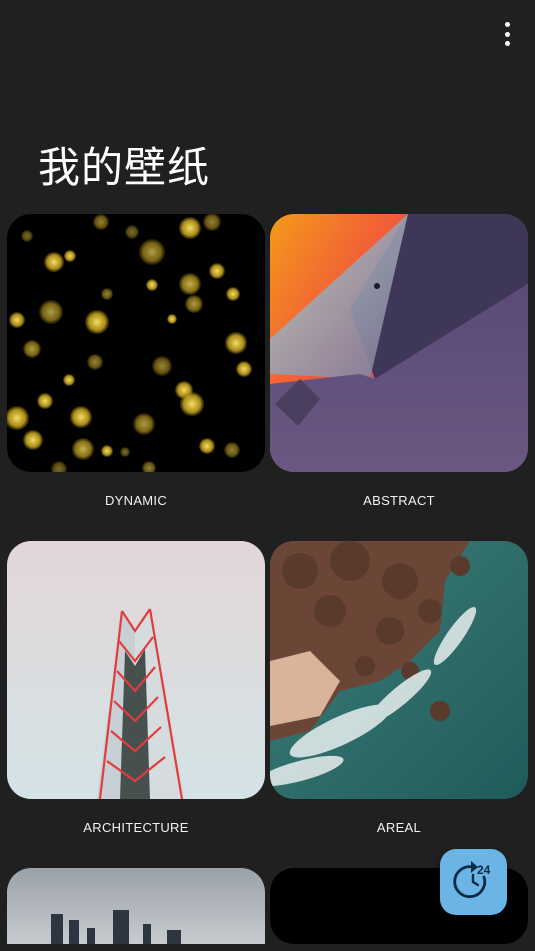 This screenshot has height=951, width=535. What do you see at coordinates (136, 343) in the screenshot?
I see `dynamic-thumbnail` at bounding box center [136, 343].